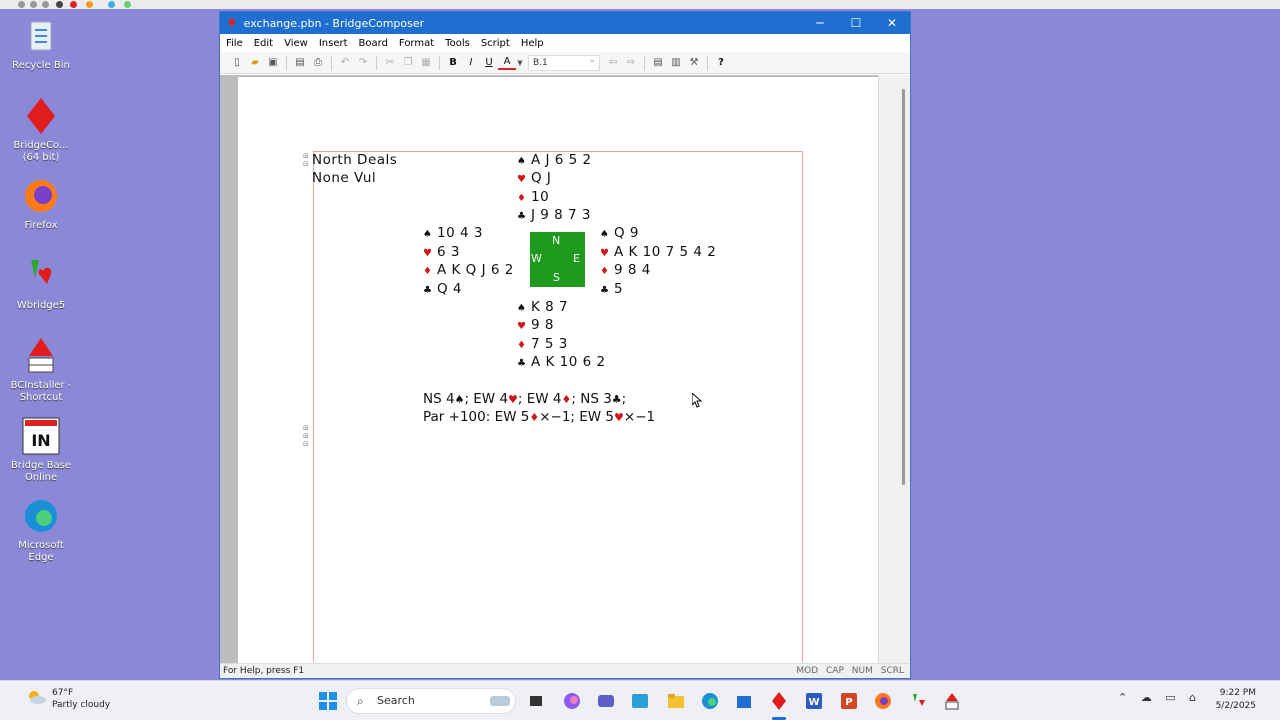  Describe the element at coordinates (273, 63) in the screenshot. I see `save-icon: ▣` at that location.